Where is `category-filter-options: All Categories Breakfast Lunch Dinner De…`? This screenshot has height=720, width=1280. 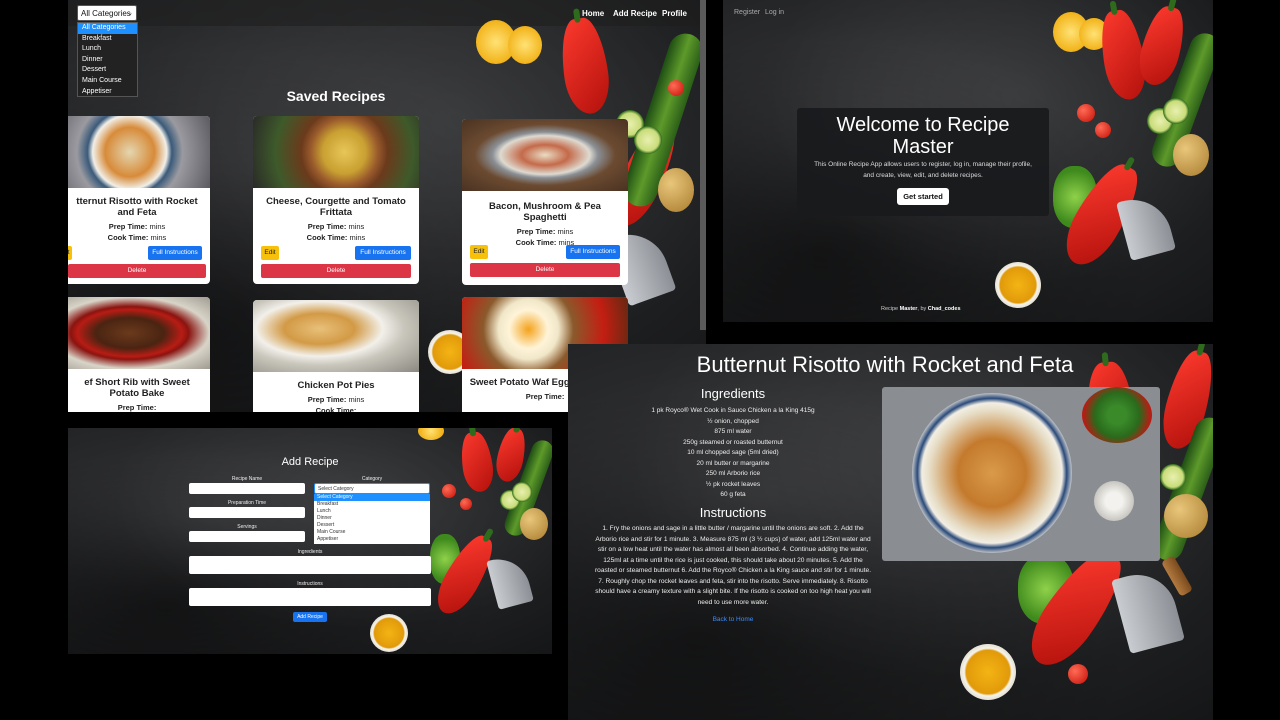
category-filter-options: All Categories Breakfast Lunch Dinner De… is located at coordinates (107, 59).